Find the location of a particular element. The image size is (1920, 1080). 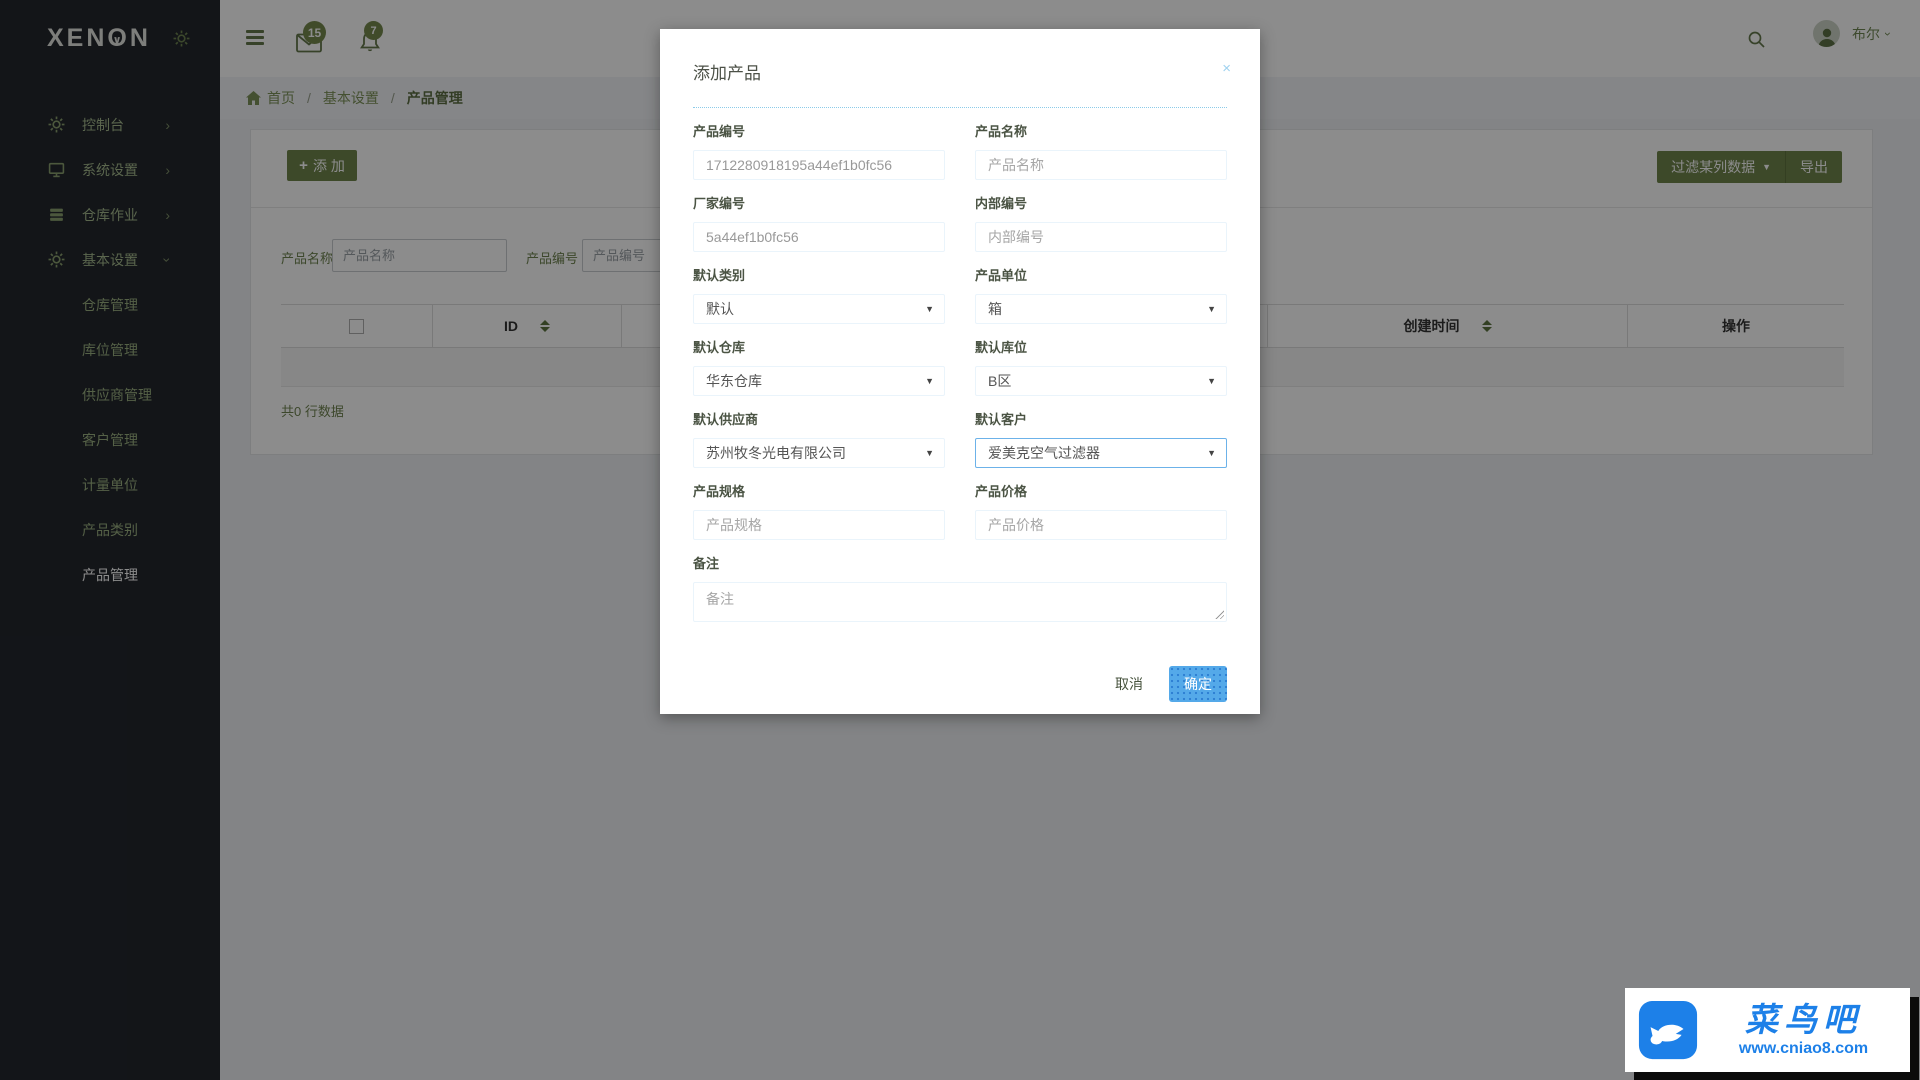

product-code-label: 产品编号 is located at coordinates (719, 131).